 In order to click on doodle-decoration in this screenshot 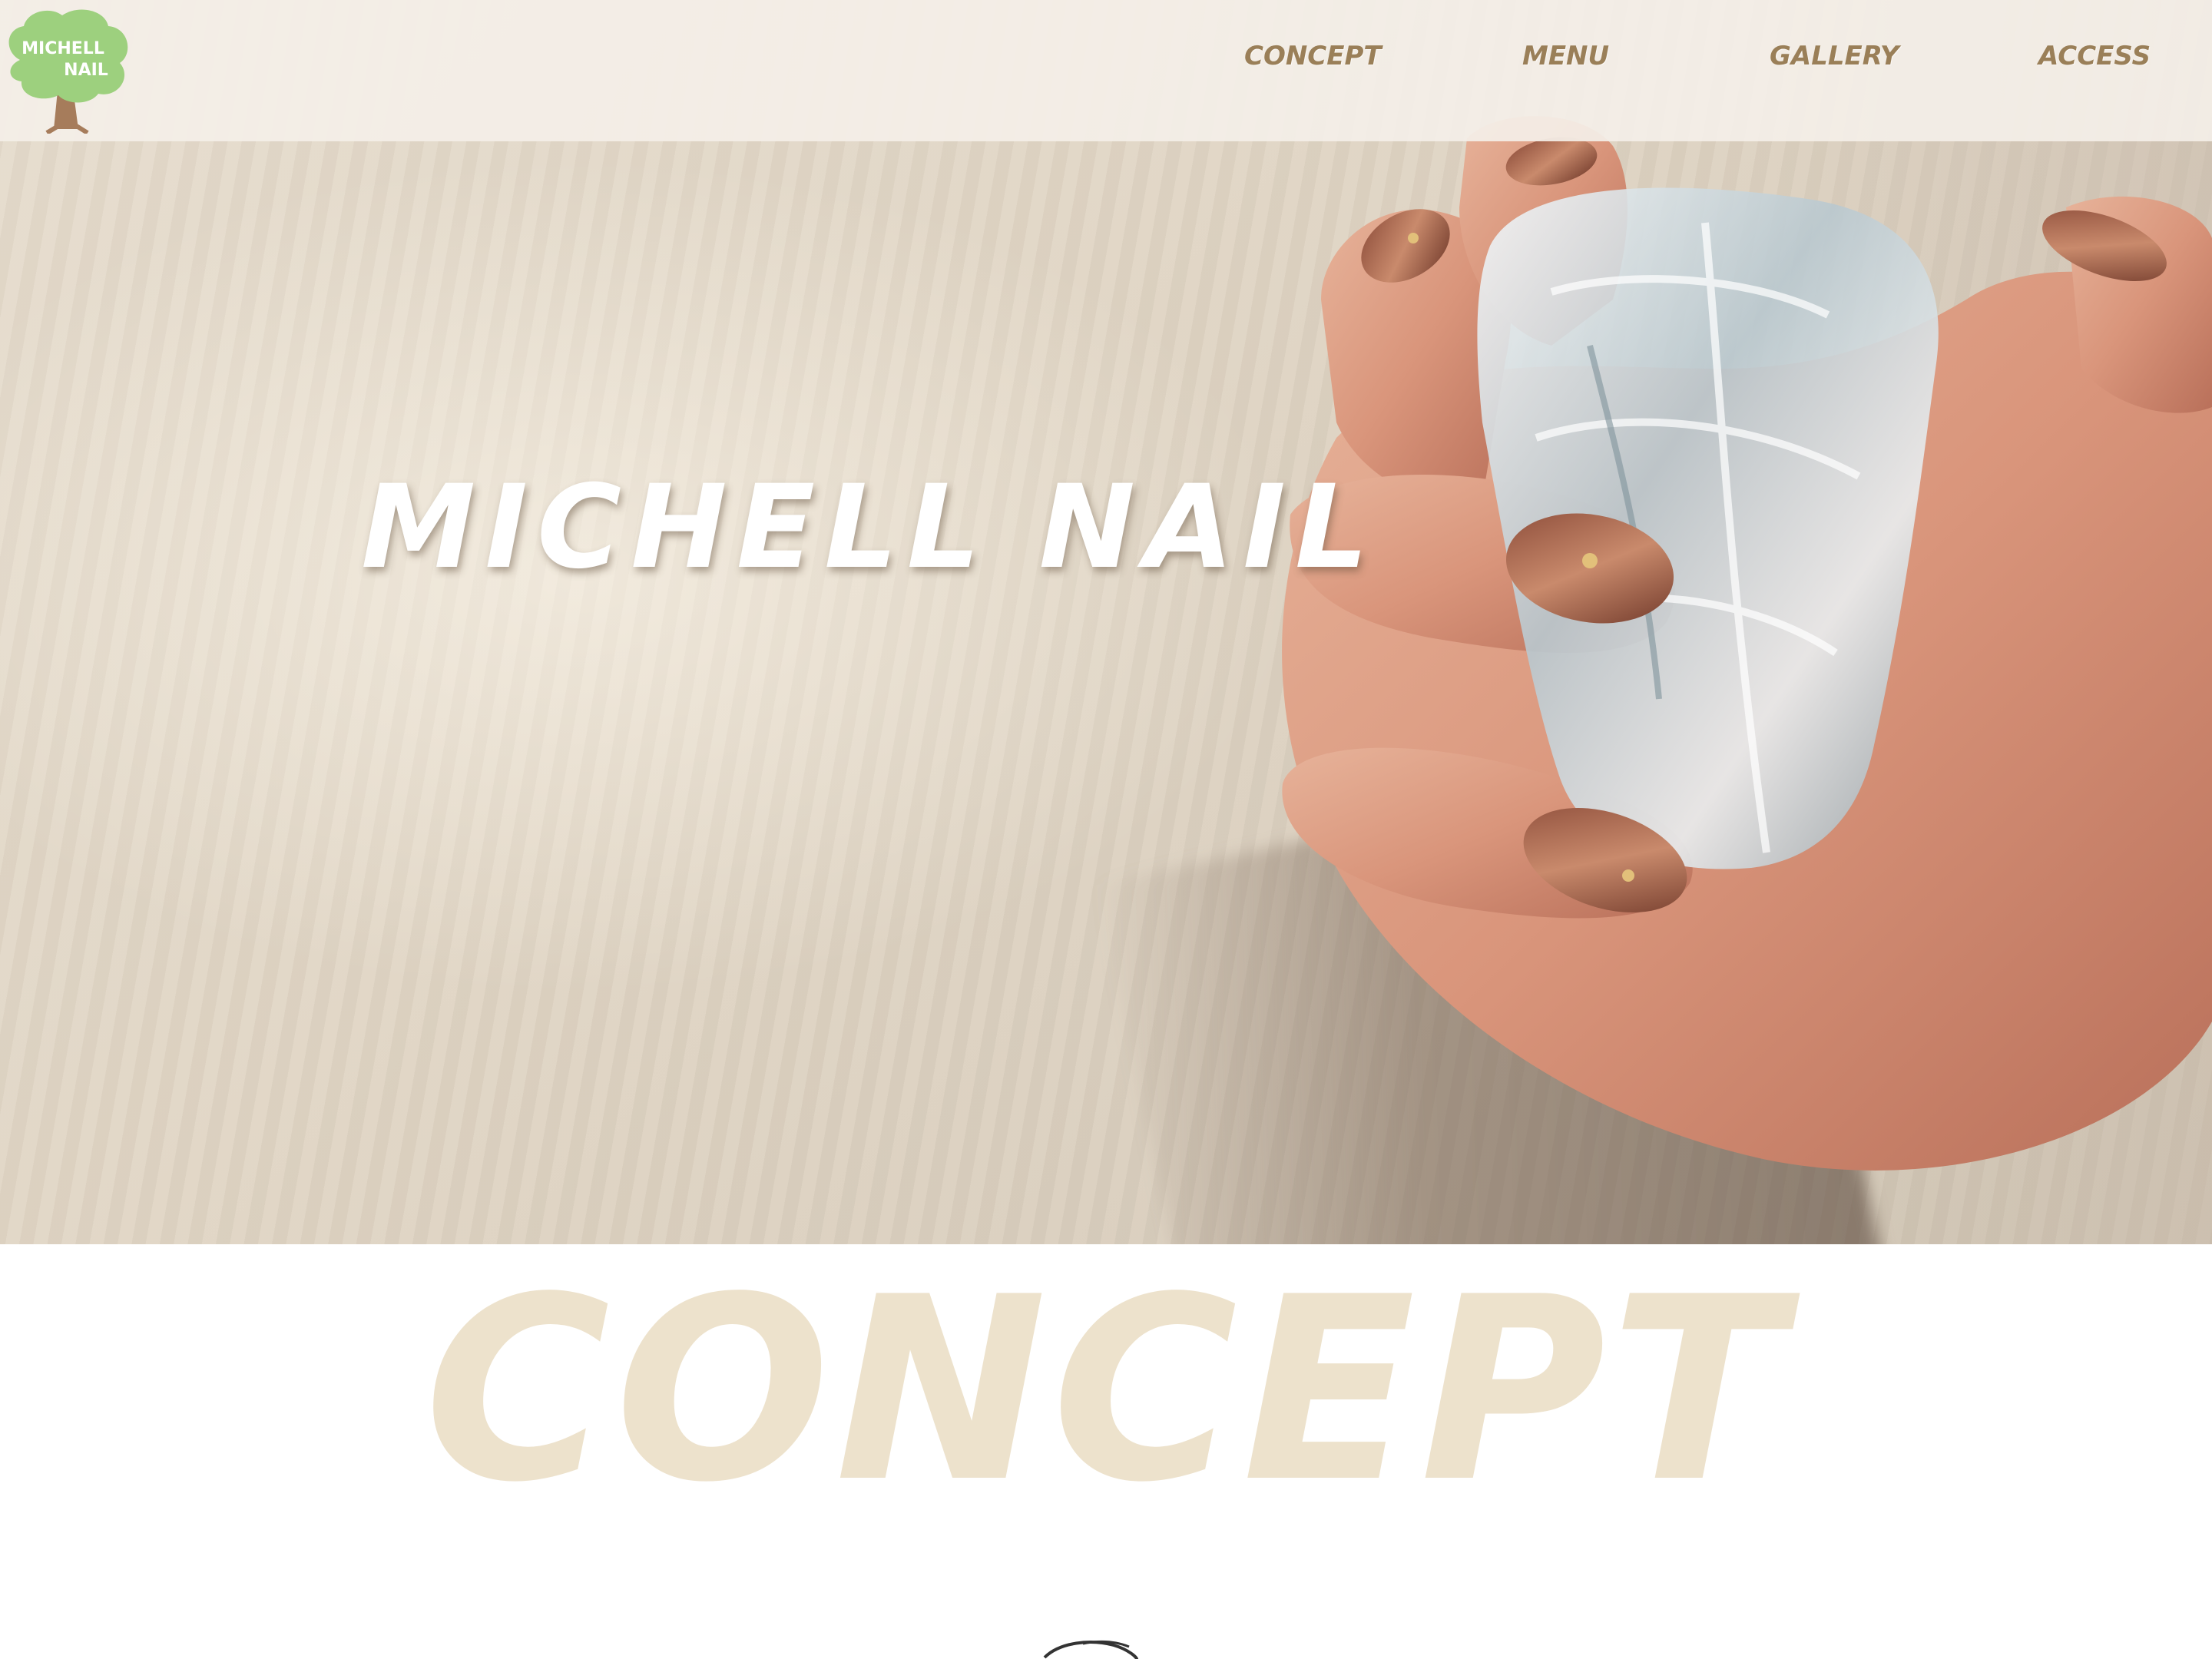, I will do `click(1091, 1650)`.